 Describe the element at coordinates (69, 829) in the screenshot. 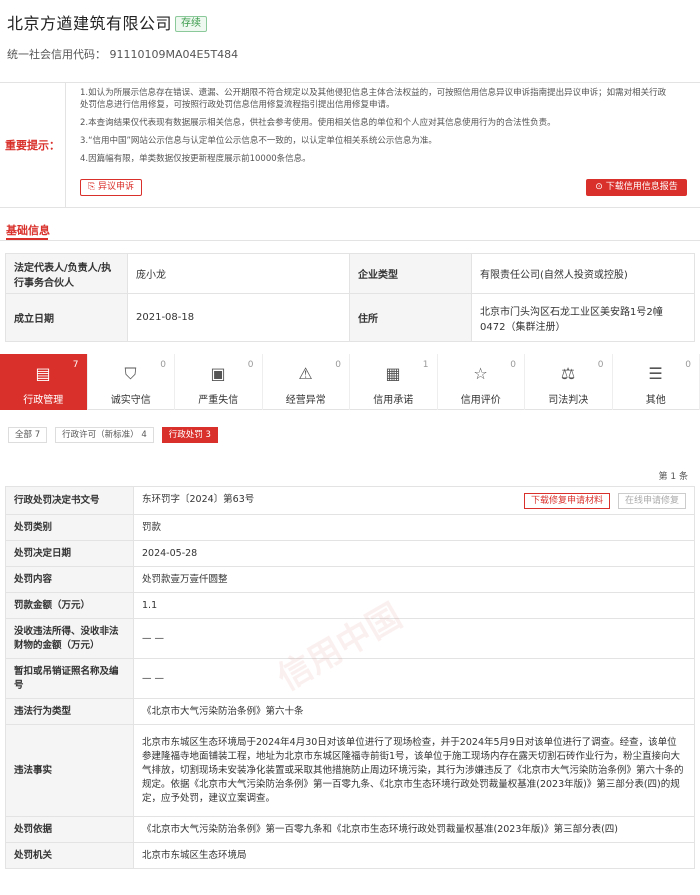

I see `detail-key: 处罚依据` at that location.